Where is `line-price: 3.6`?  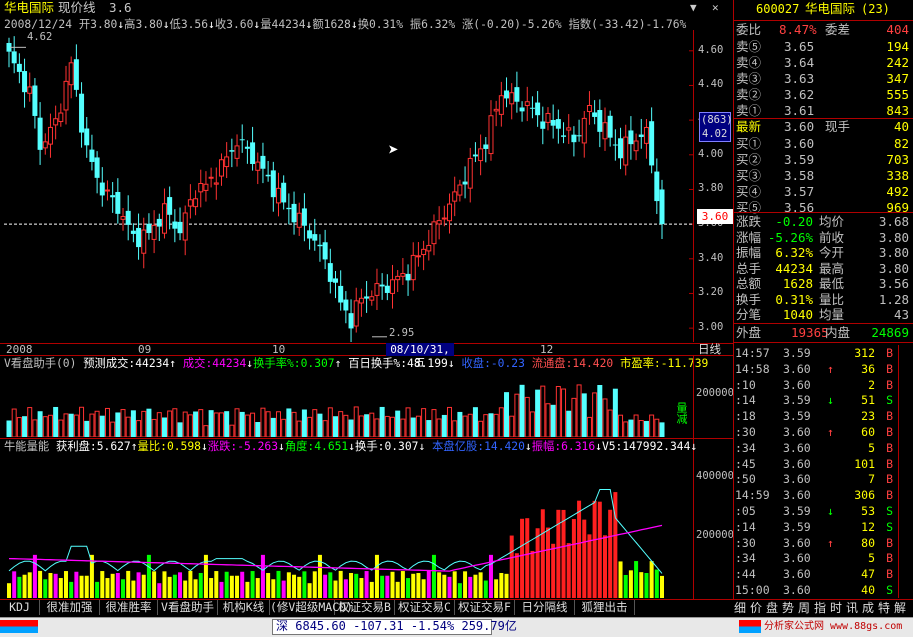
line-price: 3.6 is located at coordinates (120, 7).